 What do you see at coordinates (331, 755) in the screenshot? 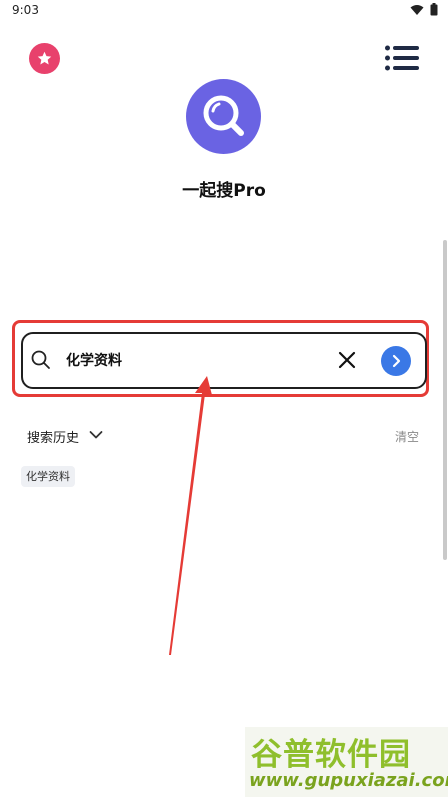
I see `watermark-brand: 谷普软件园` at bounding box center [331, 755].